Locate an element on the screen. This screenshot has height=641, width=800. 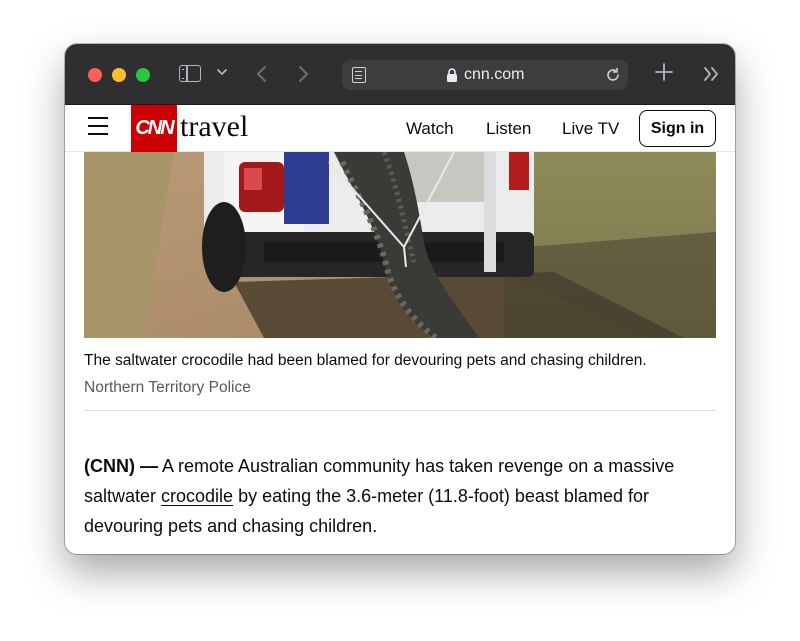
forward-button is located at coordinates (303, 74).